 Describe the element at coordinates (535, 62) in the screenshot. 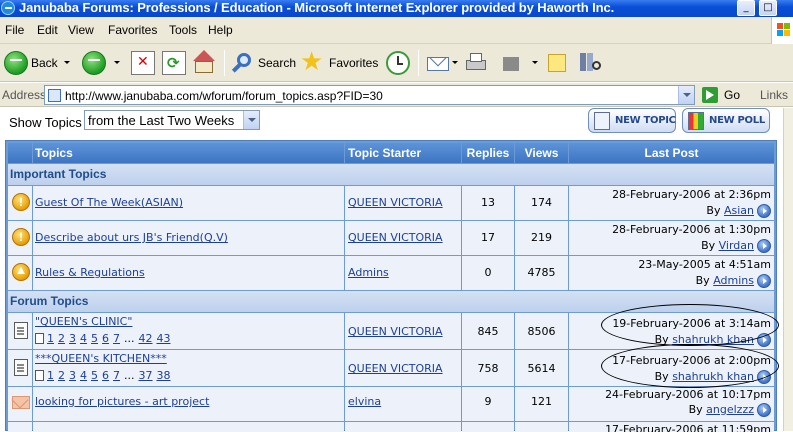

I see `edit-dropdown-icon` at that location.